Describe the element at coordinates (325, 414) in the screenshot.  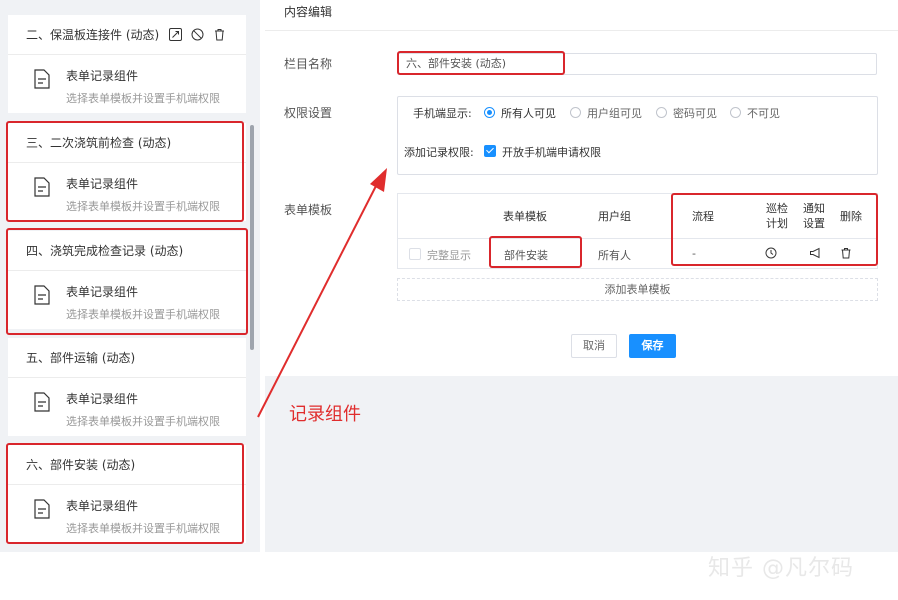
I see `annotation-label: 记录组件` at that location.